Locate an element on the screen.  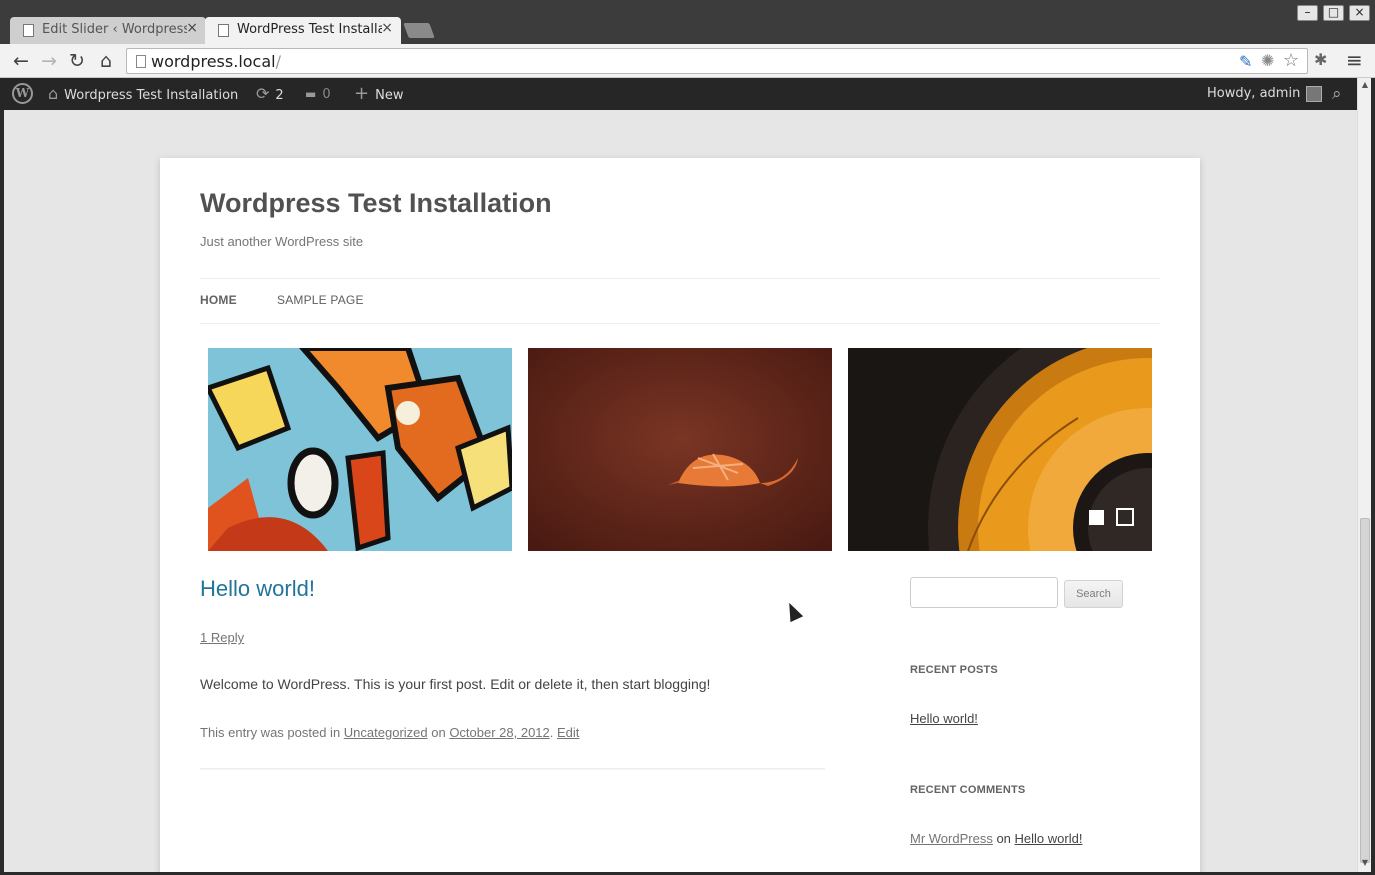
comment-author-link: Mr WordPress is located at coordinates (951, 838).